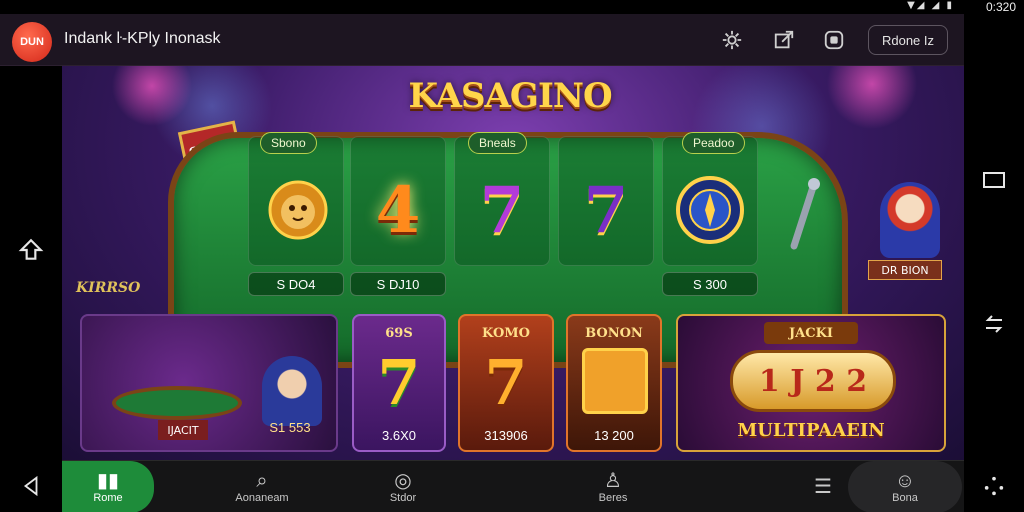 The height and width of the screenshot is (512, 1024). I want to click on search-icon: ⌕, so click(262, 481).